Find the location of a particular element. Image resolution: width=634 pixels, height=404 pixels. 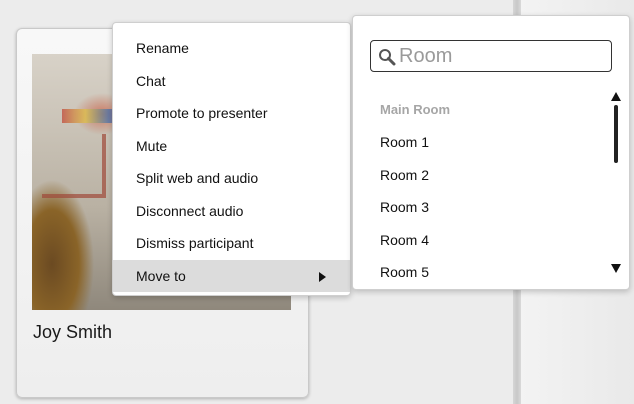

menu-item-promote-to-presenter: Promote to presenter is located at coordinates (231, 113).